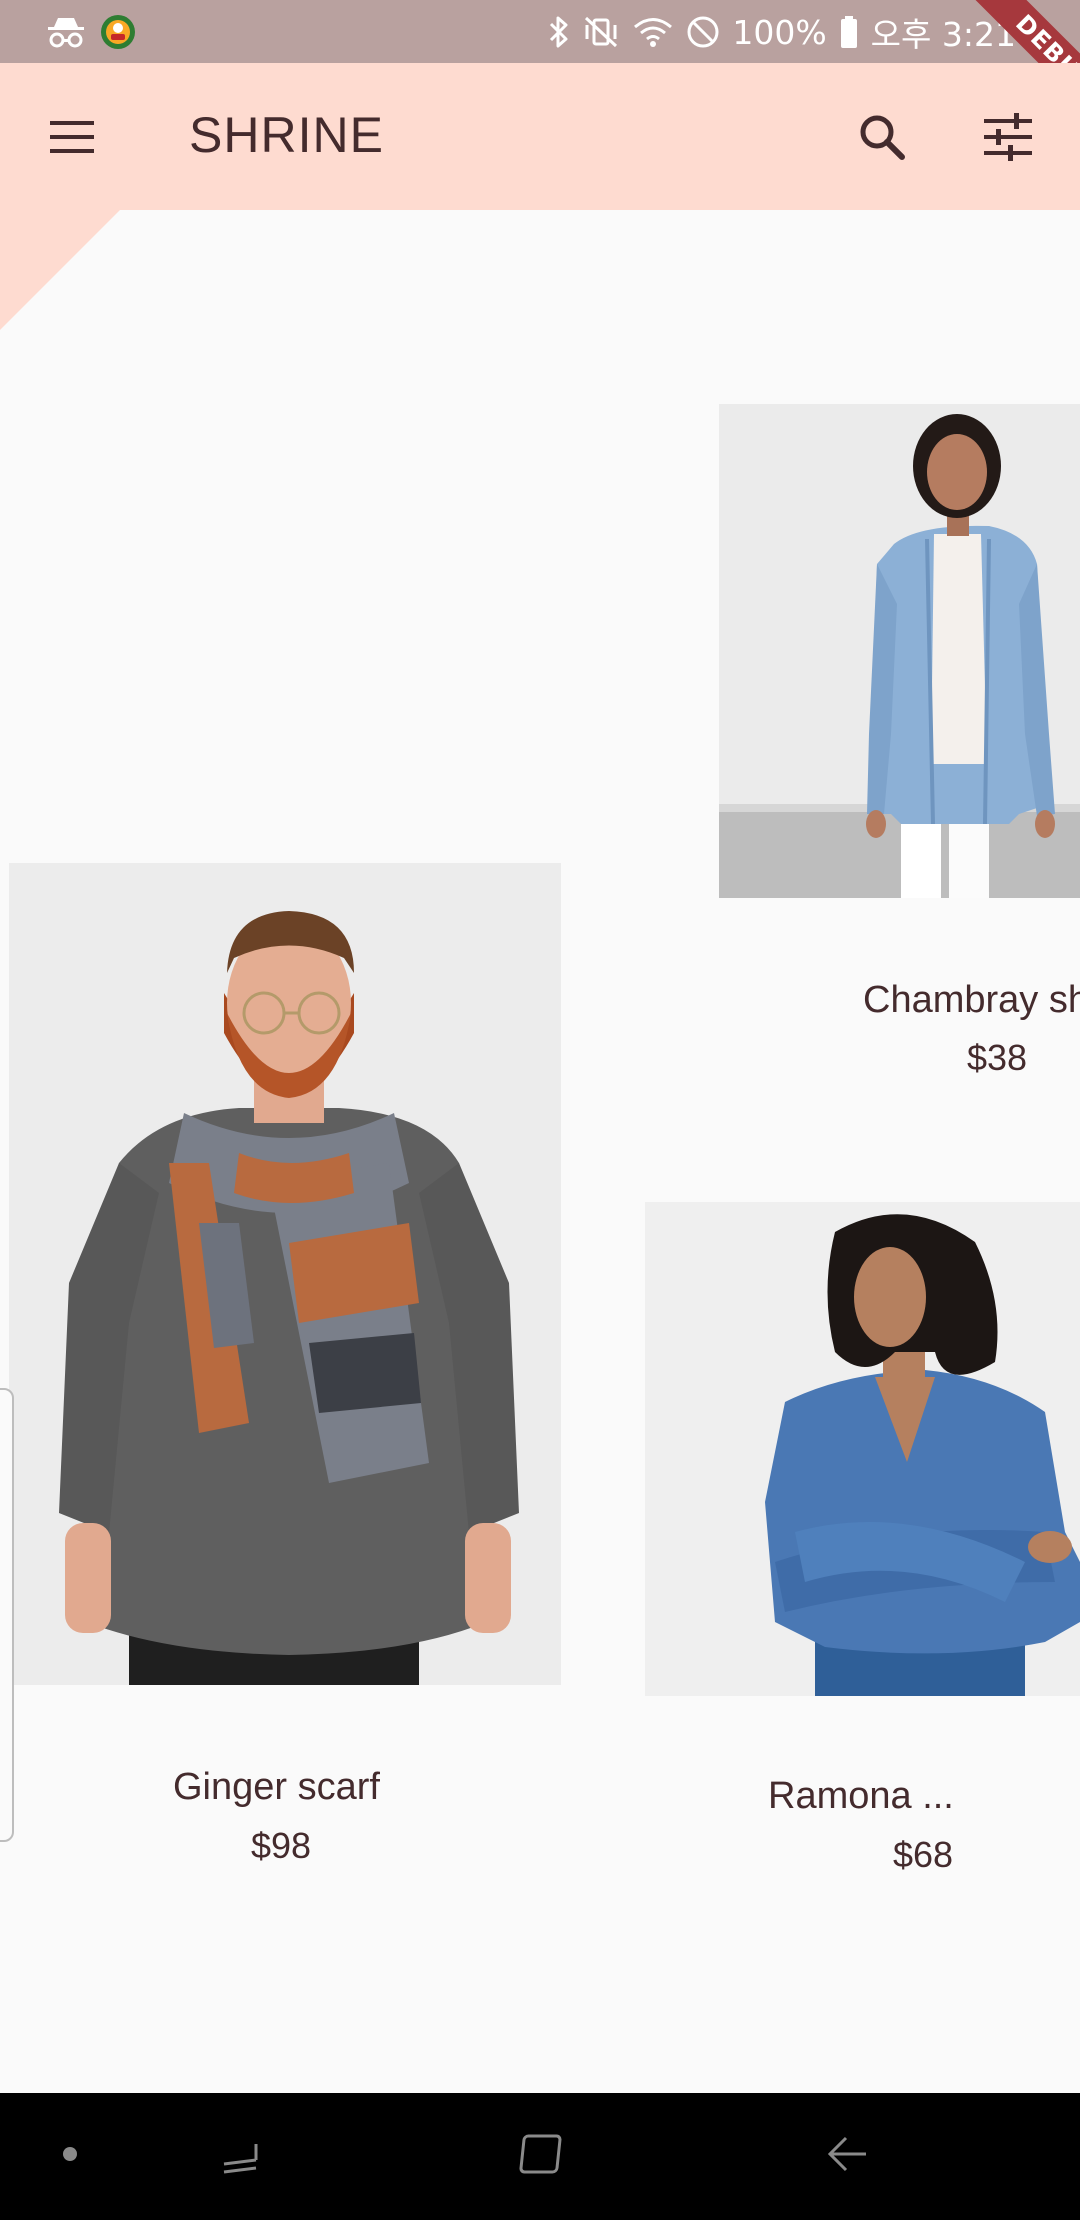 Image resolution: width=1080 pixels, height=2220 pixels. Describe the element at coordinates (286, 135) in the screenshot. I see `app-title: SHRINE` at that location.